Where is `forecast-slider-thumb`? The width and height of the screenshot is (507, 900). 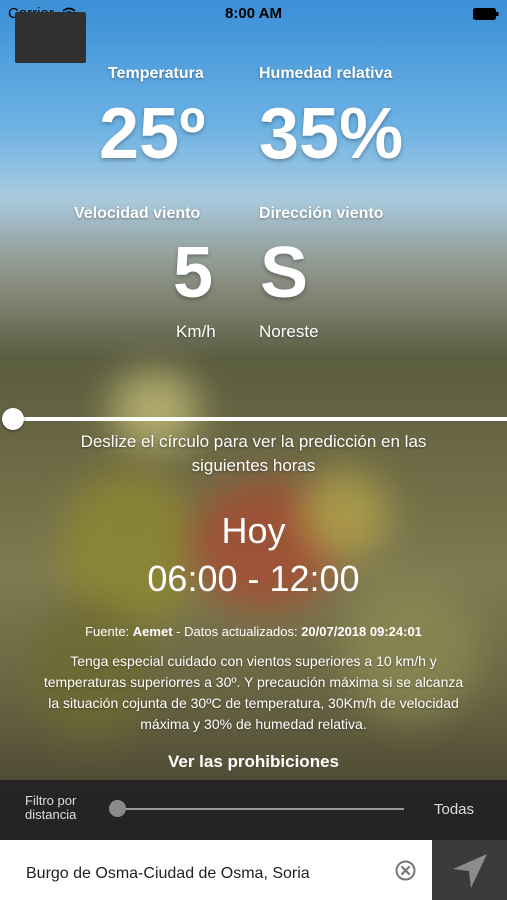 forecast-slider-thumb is located at coordinates (13, 419).